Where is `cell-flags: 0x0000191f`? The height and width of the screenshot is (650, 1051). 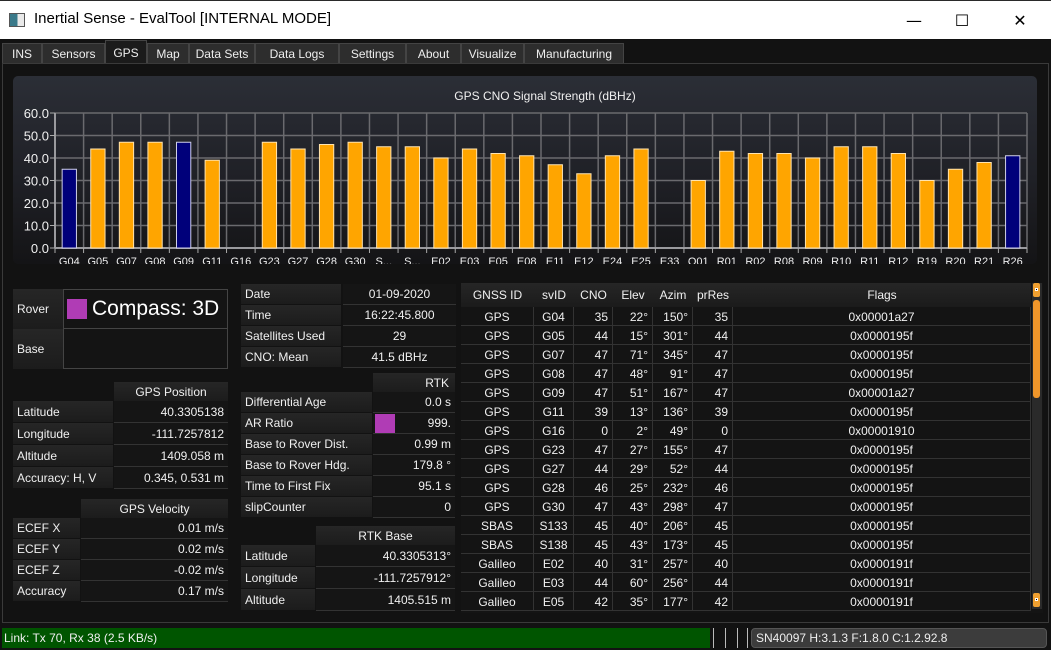 cell-flags: 0x0000191f is located at coordinates (882, 563).